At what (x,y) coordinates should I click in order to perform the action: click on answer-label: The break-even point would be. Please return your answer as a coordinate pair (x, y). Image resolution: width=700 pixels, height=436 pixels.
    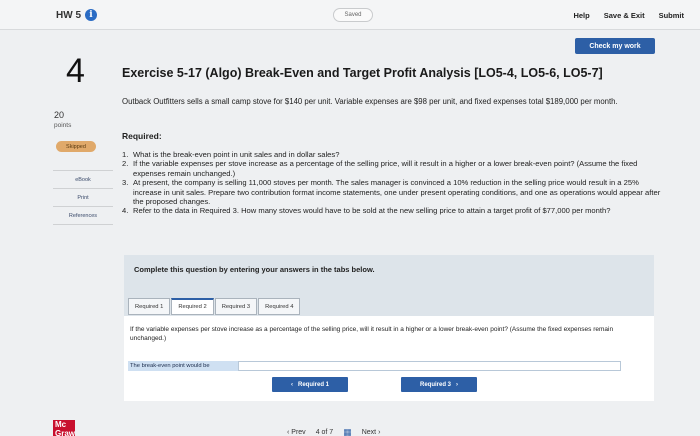
    Looking at the image, I should click on (183, 366).